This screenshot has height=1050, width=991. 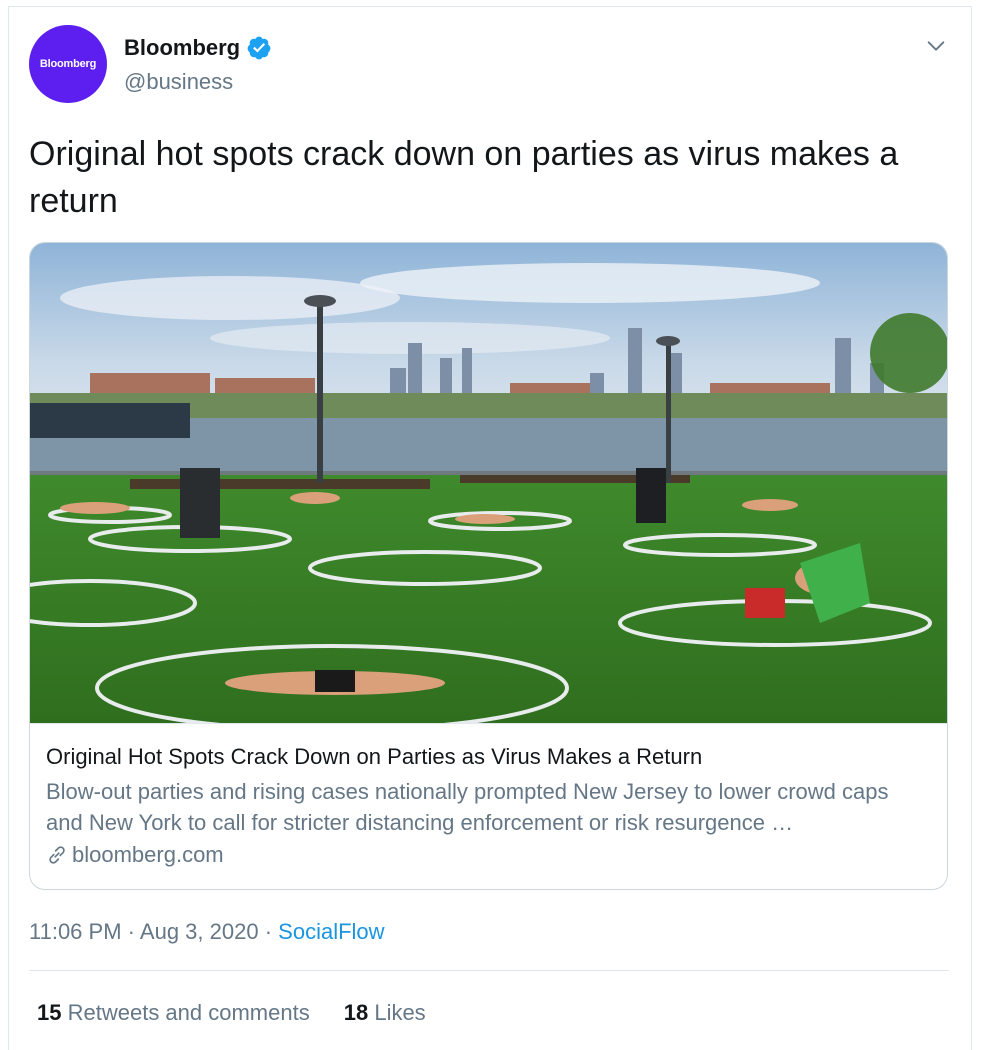 I want to click on retweets-count: 15, so click(x=49, y=1012).